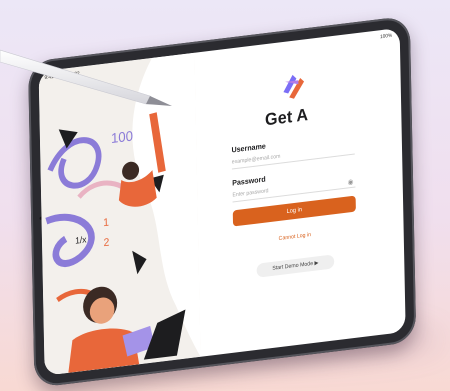 The width and height of the screenshot is (450, 391). I want to click on show-password-icon: ◉, so click(351, 183).